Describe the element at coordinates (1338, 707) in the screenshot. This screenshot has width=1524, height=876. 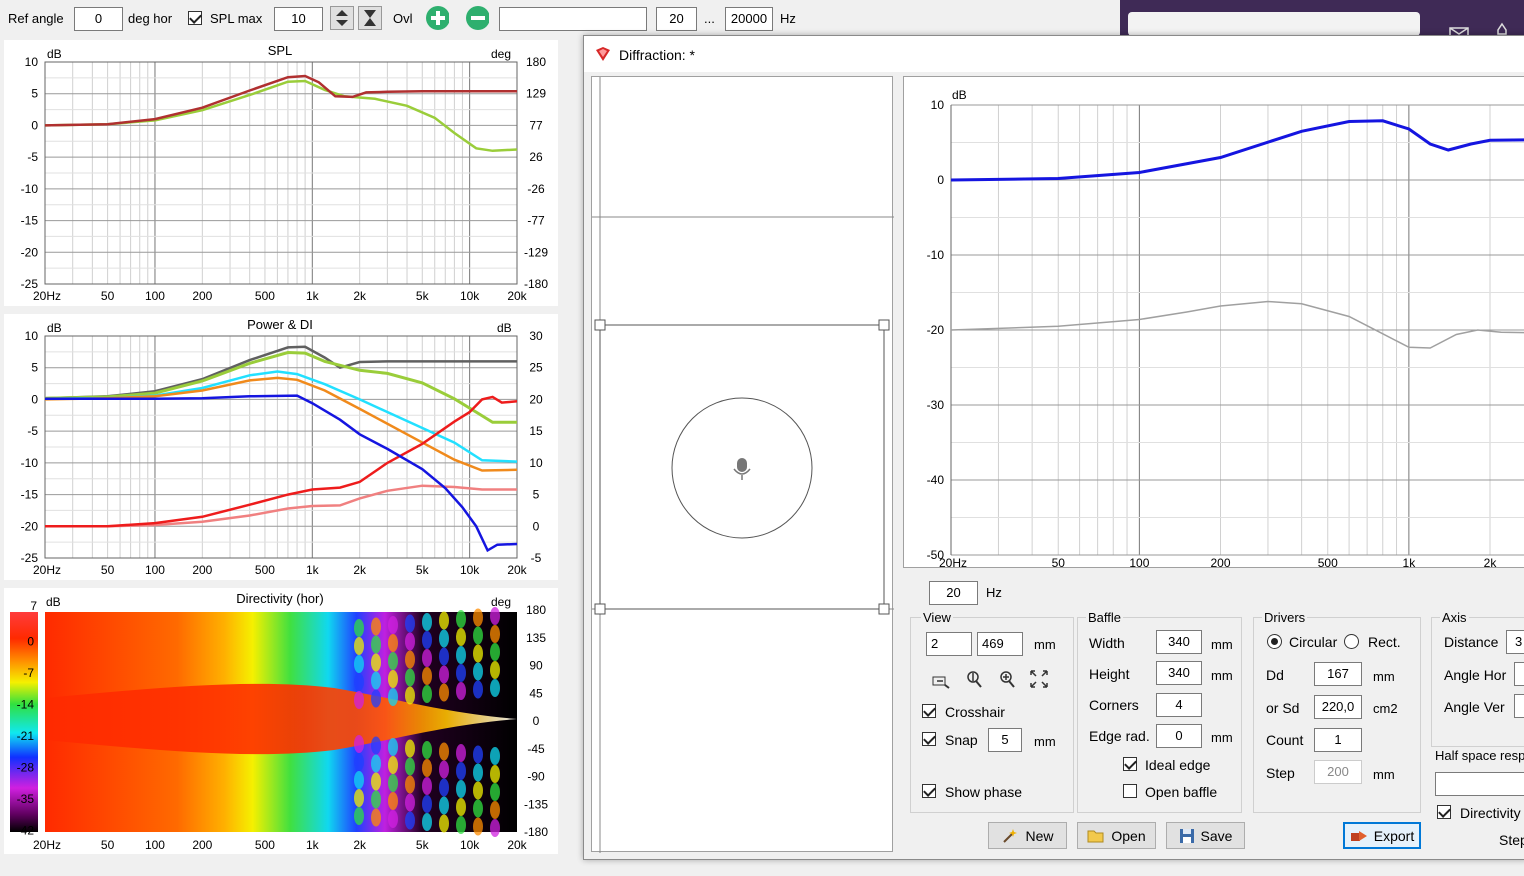
I see `sd-input: 220,0` at that location.